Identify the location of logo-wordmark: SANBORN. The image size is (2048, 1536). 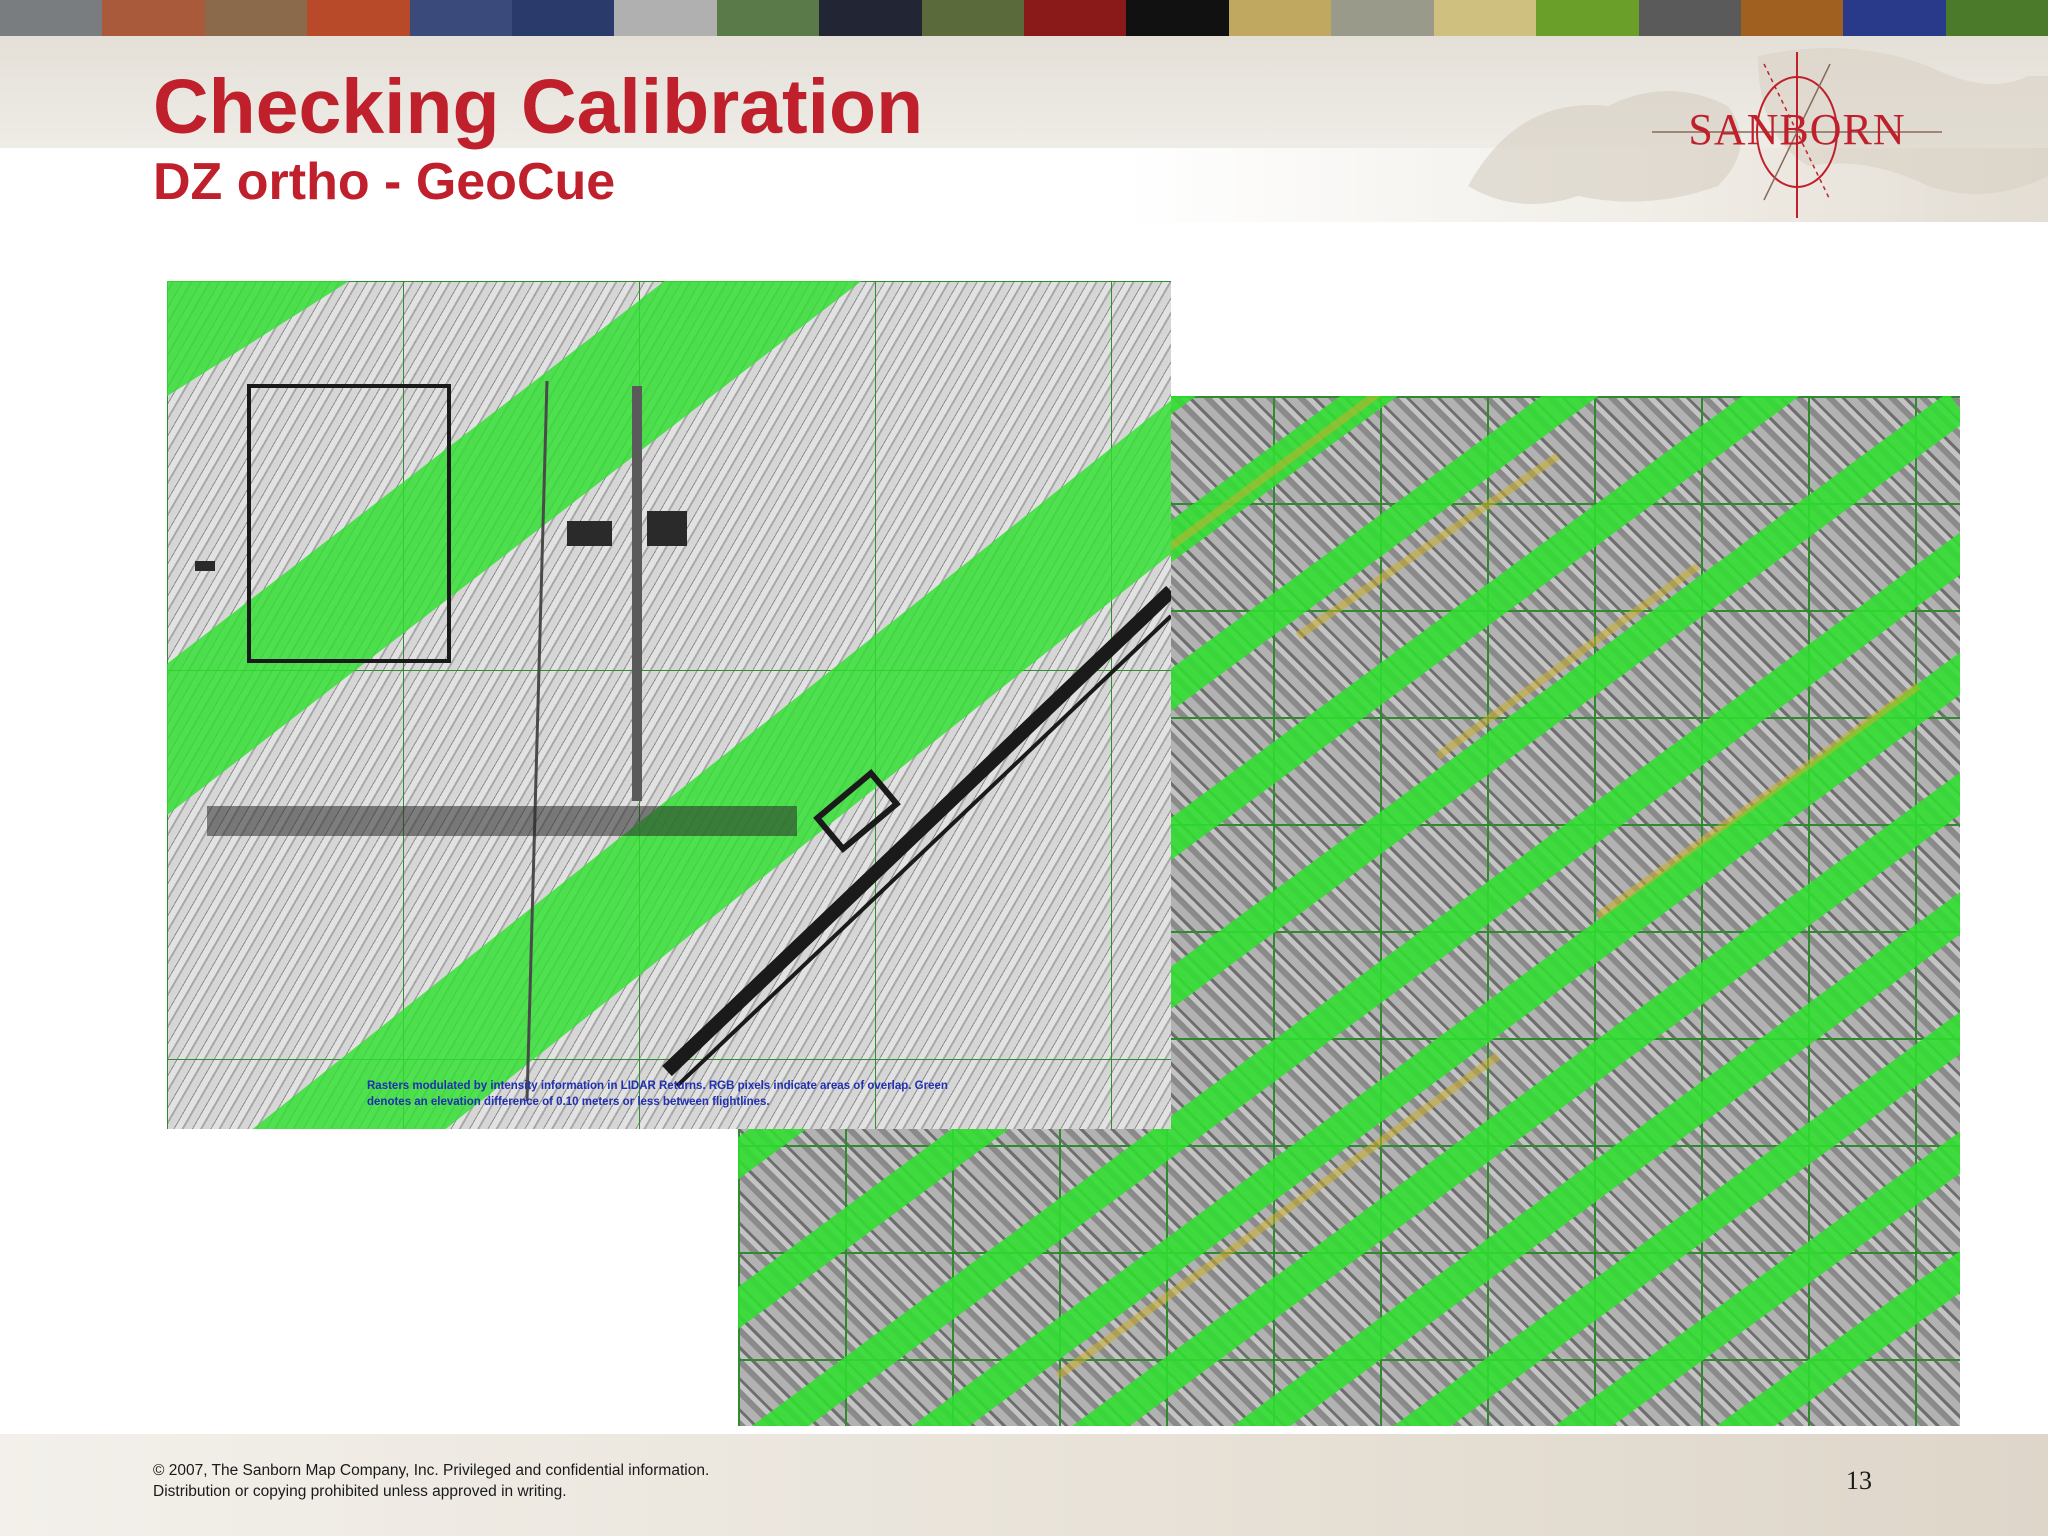
(1797, 129).